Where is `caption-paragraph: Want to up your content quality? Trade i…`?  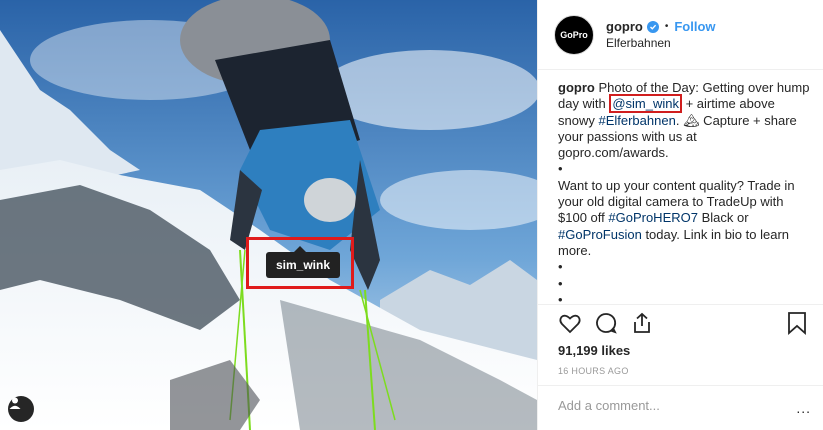 caption-paragraph: Want to up your content quality? Trade i… is located at coordinates (684, 218).